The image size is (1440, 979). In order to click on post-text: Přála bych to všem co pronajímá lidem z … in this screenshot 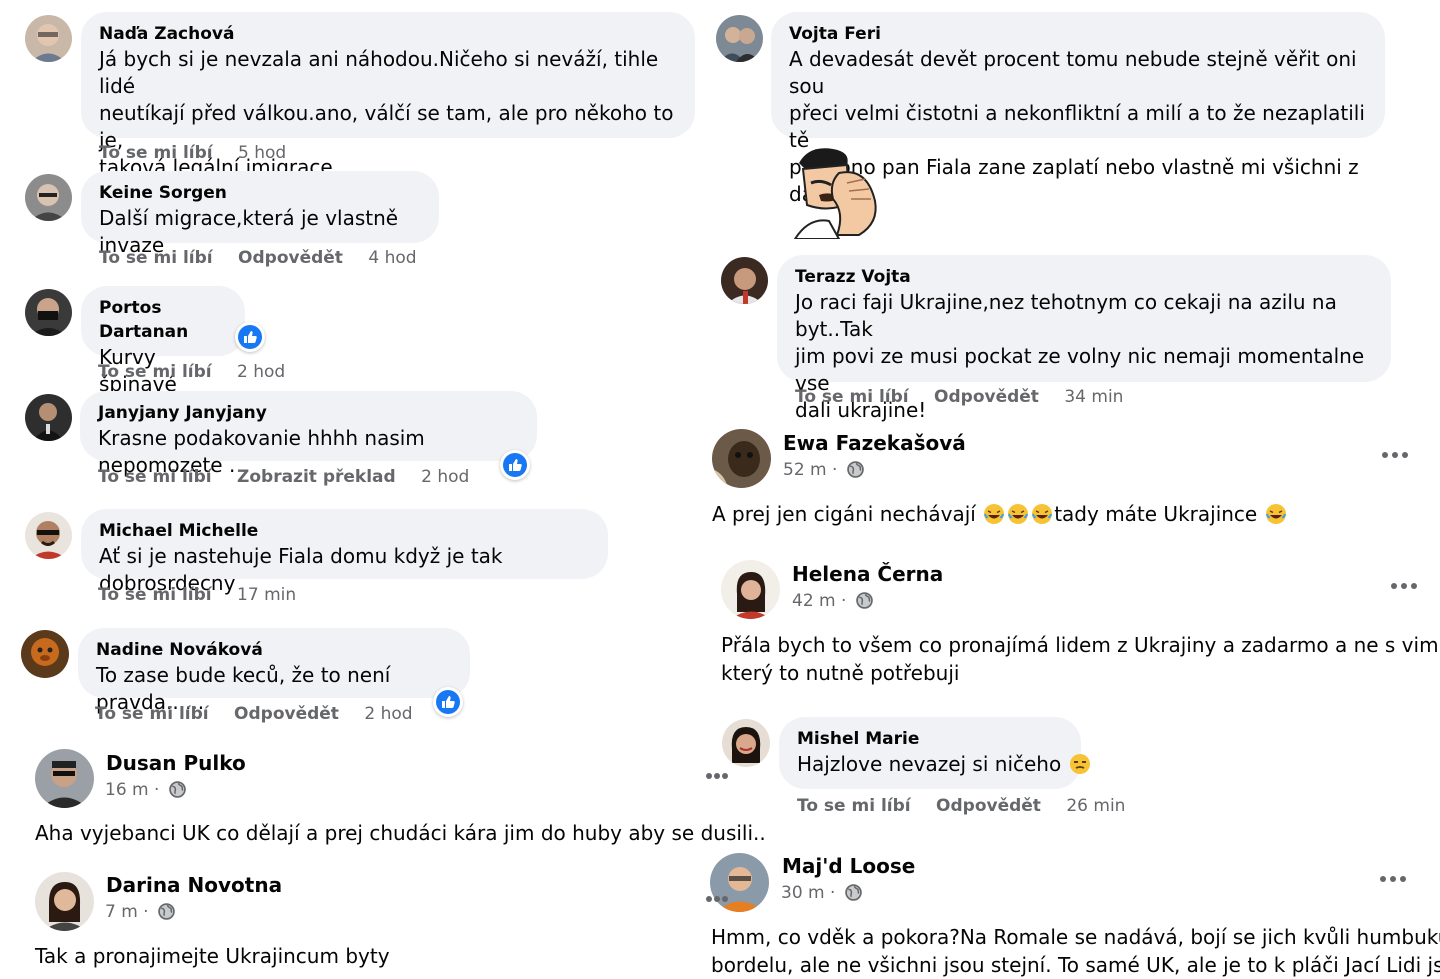, I will do `click(1080, 659)`.